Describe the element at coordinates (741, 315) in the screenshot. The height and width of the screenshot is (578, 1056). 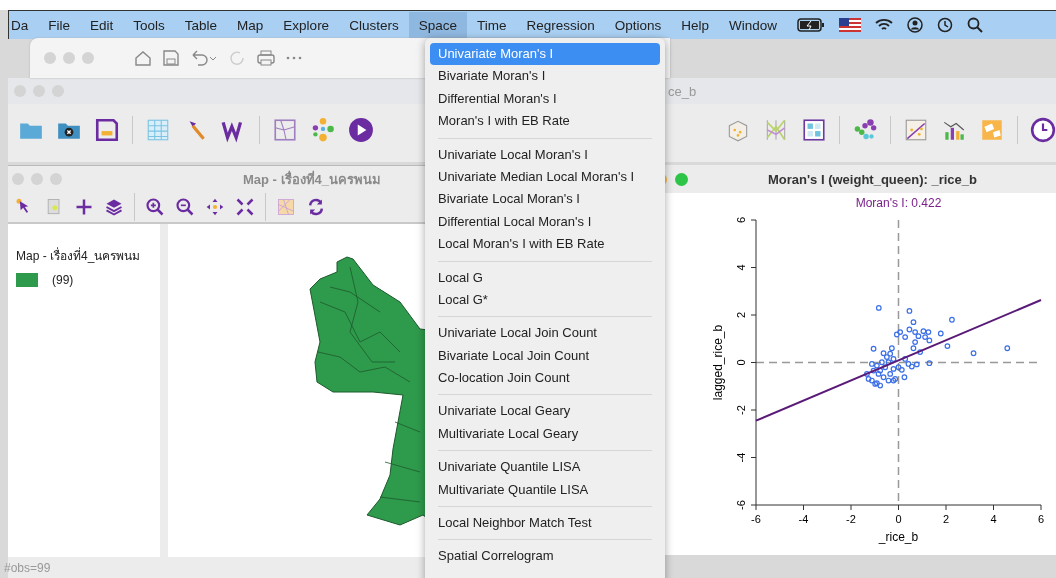
I see `y-tick-label: 2` at that location.